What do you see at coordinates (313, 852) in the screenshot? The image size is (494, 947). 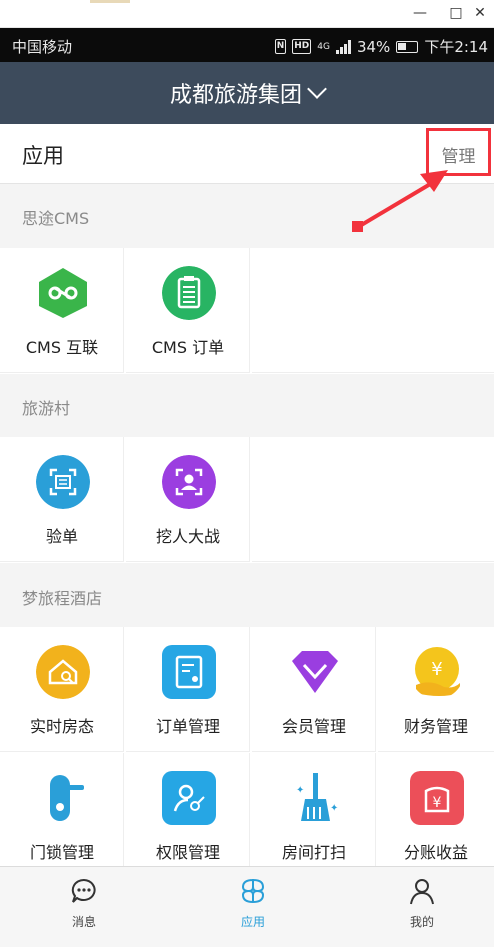 I see `app-label: 房间打扫` at bounding box center [313, 852].